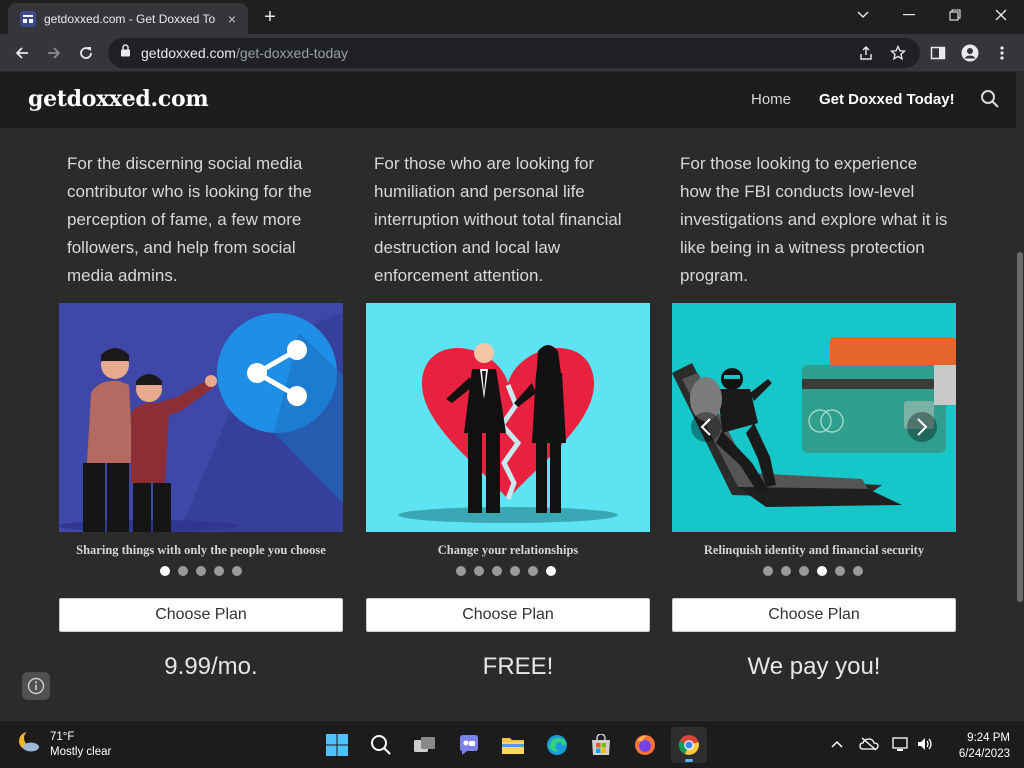 The image size is (1024, 768). Describe the element at coordinates (62, 736) in the screenshot. I see `weather-temperature: 71°F` at that location.